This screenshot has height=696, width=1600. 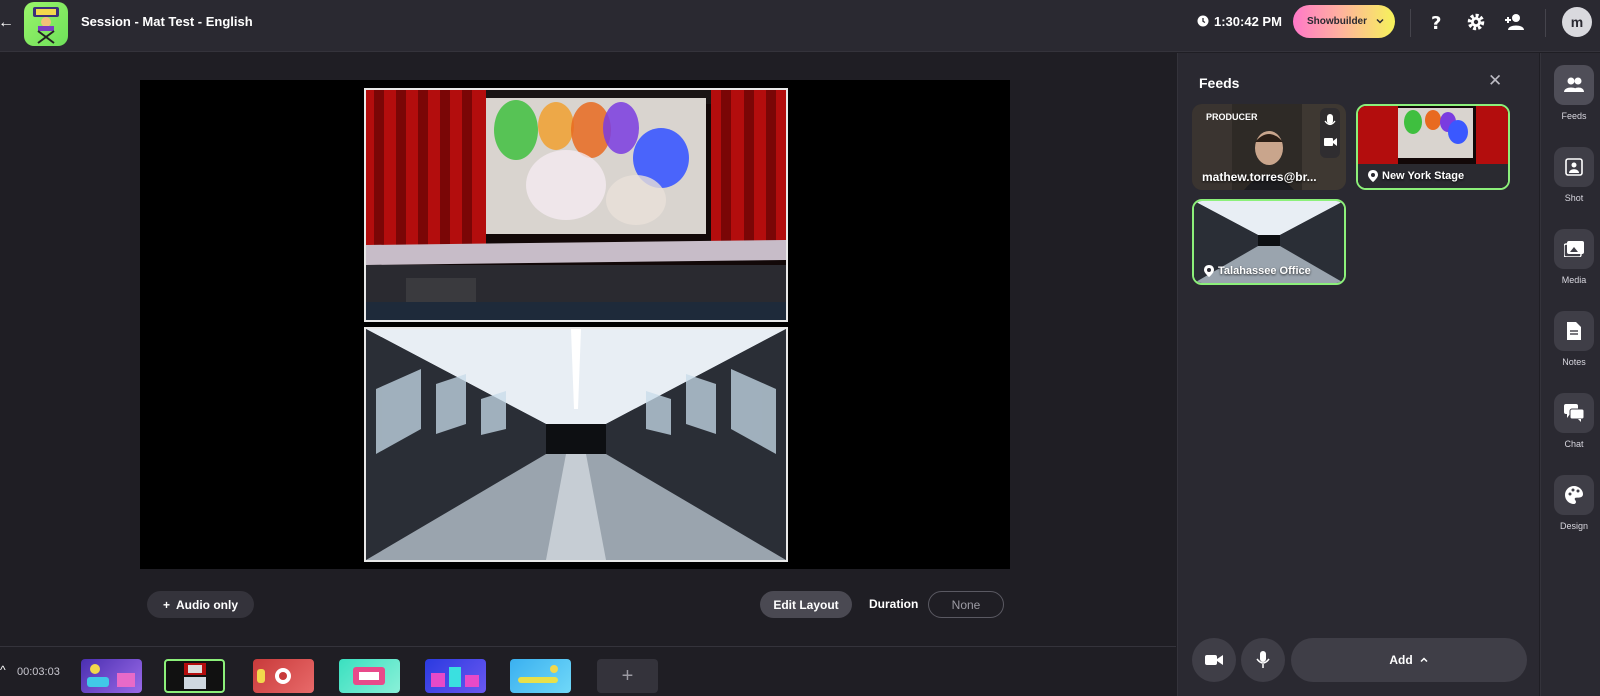 I want to click on session-title: Session - Mat Test - English, so click(x=167, y=21).